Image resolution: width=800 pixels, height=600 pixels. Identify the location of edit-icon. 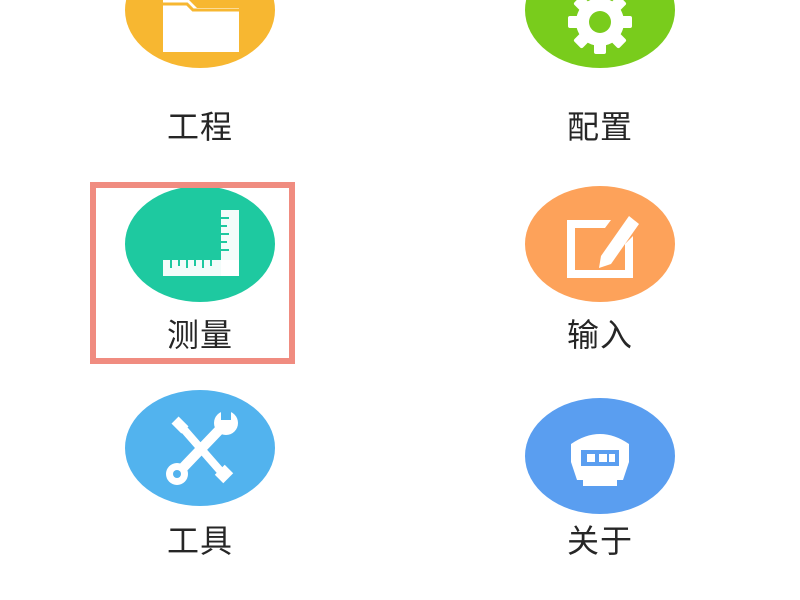
(603, 247).